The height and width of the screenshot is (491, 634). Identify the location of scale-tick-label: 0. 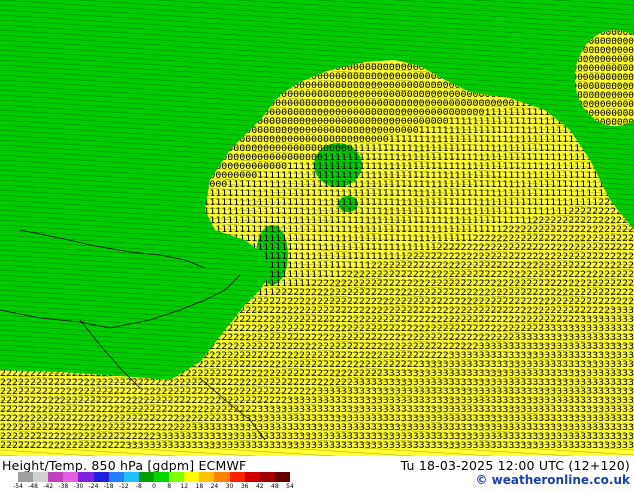
(154, 486).